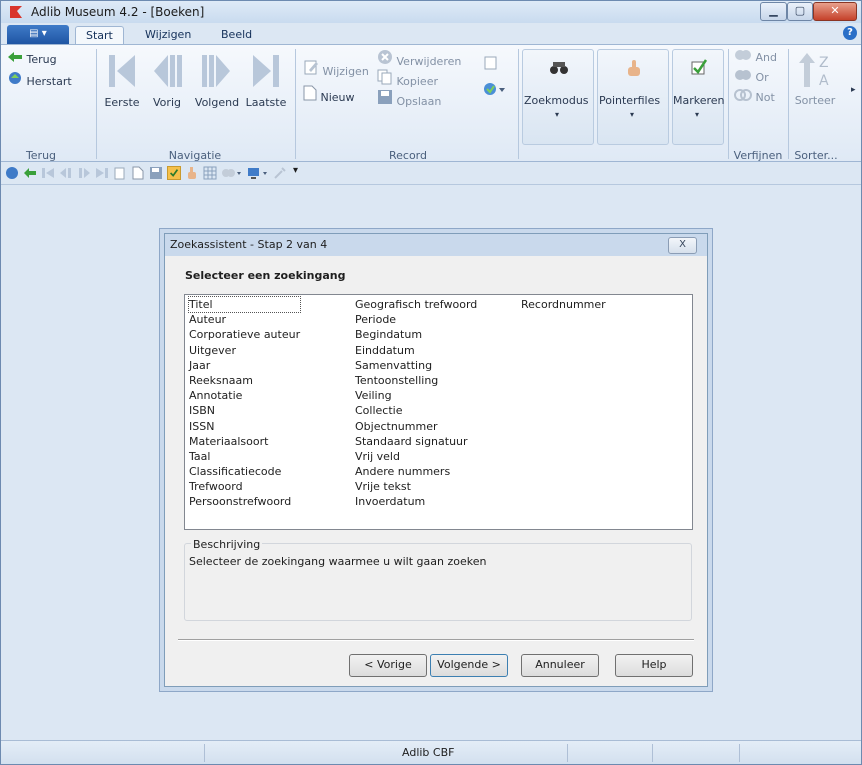  What do you see at coordinates (174, 173) in the screenshot?
I see `mark-checkbox-icon` at bounding box center [174, 173].